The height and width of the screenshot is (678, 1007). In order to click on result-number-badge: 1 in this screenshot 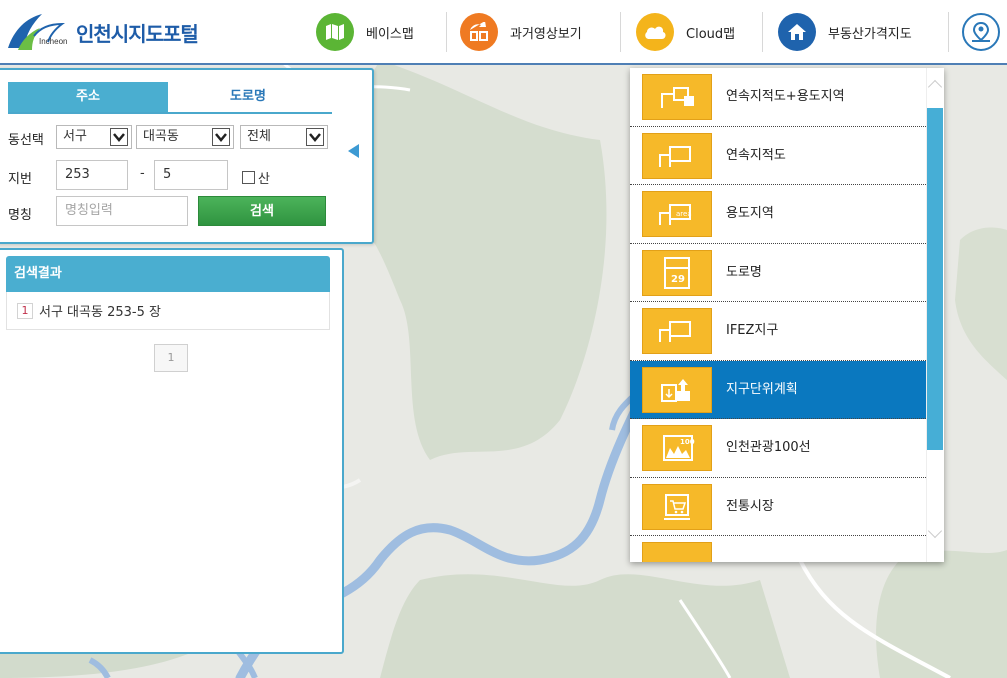, I will do `click(25, 310)`.